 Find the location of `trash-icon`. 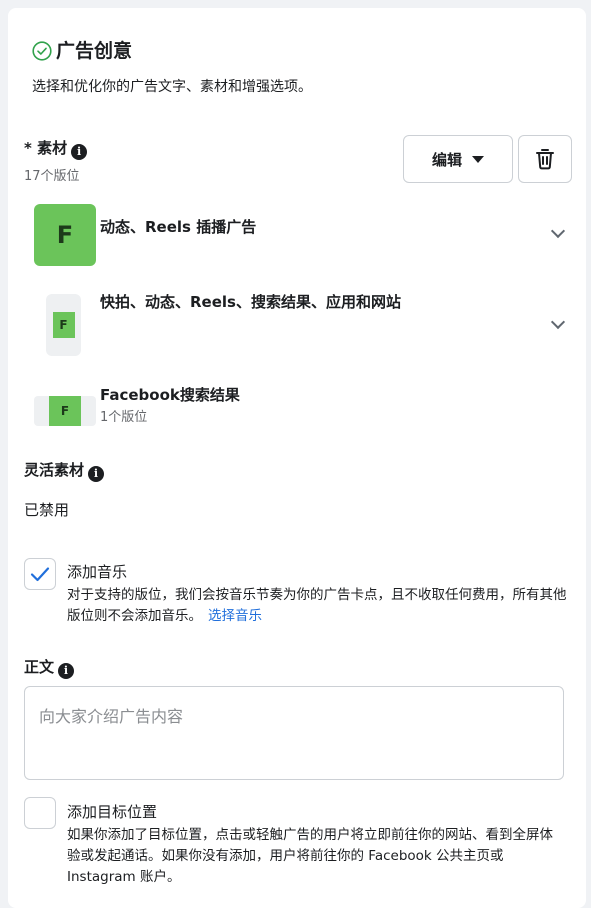

trash-icon is located at coordinates (545, 159).